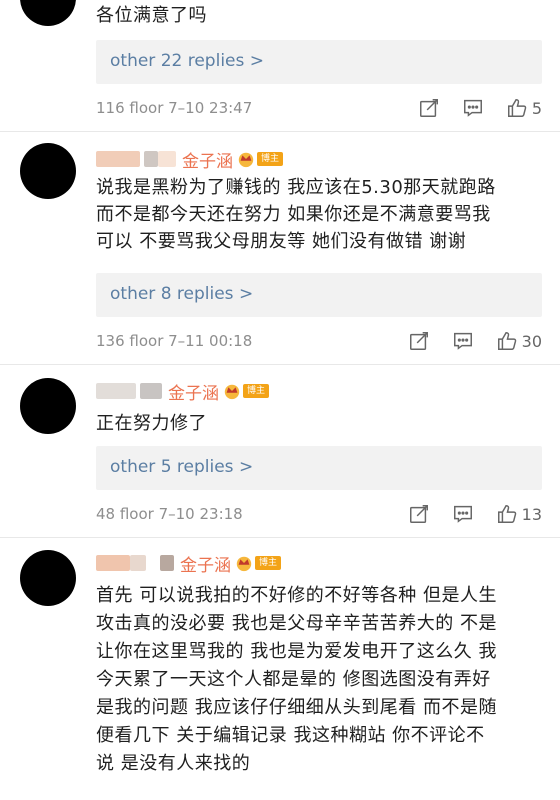 This screenshot has width=560, height=800. What do you see at coordinates (296, 623) in the screenshot?
I see `comment-line: 攻击真的没必要 我也是父母辛辛苦苦养大的 不是` at bounding box center [296, 623].